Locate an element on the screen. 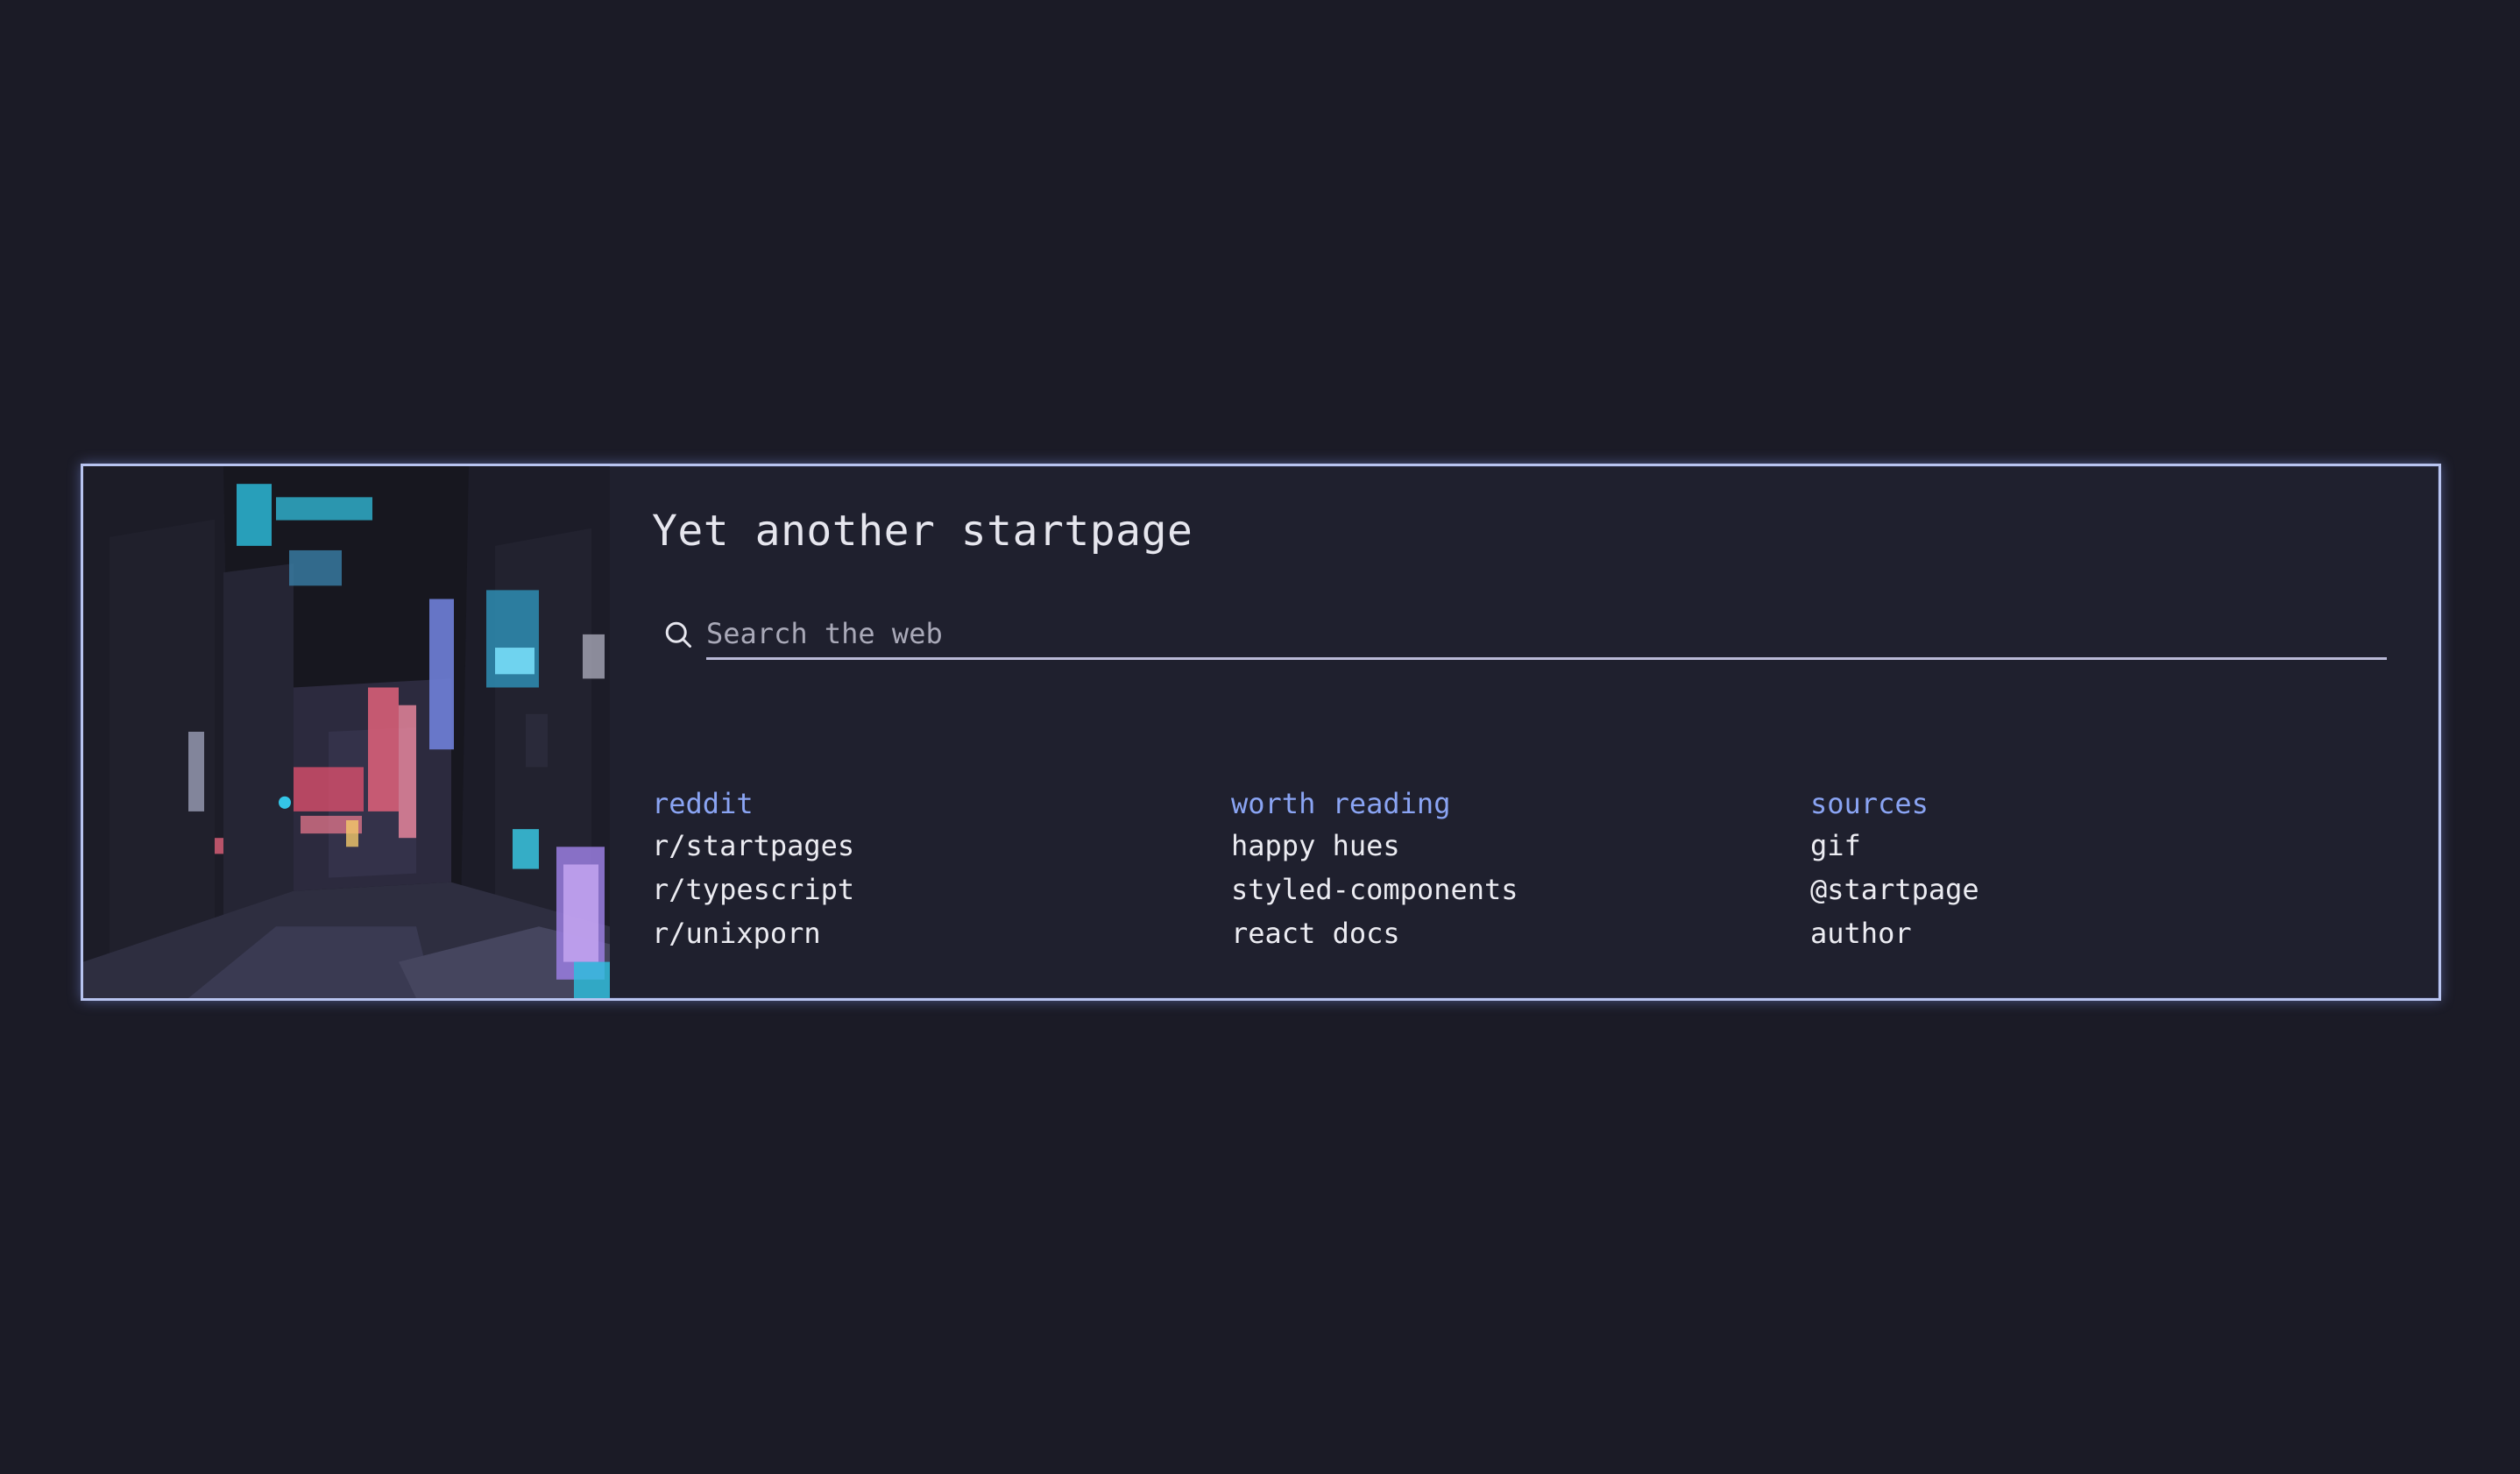 This screenshot has width=2520, height=1474. link-r-startpages: r/startpages is located at coordinates (941, 846).